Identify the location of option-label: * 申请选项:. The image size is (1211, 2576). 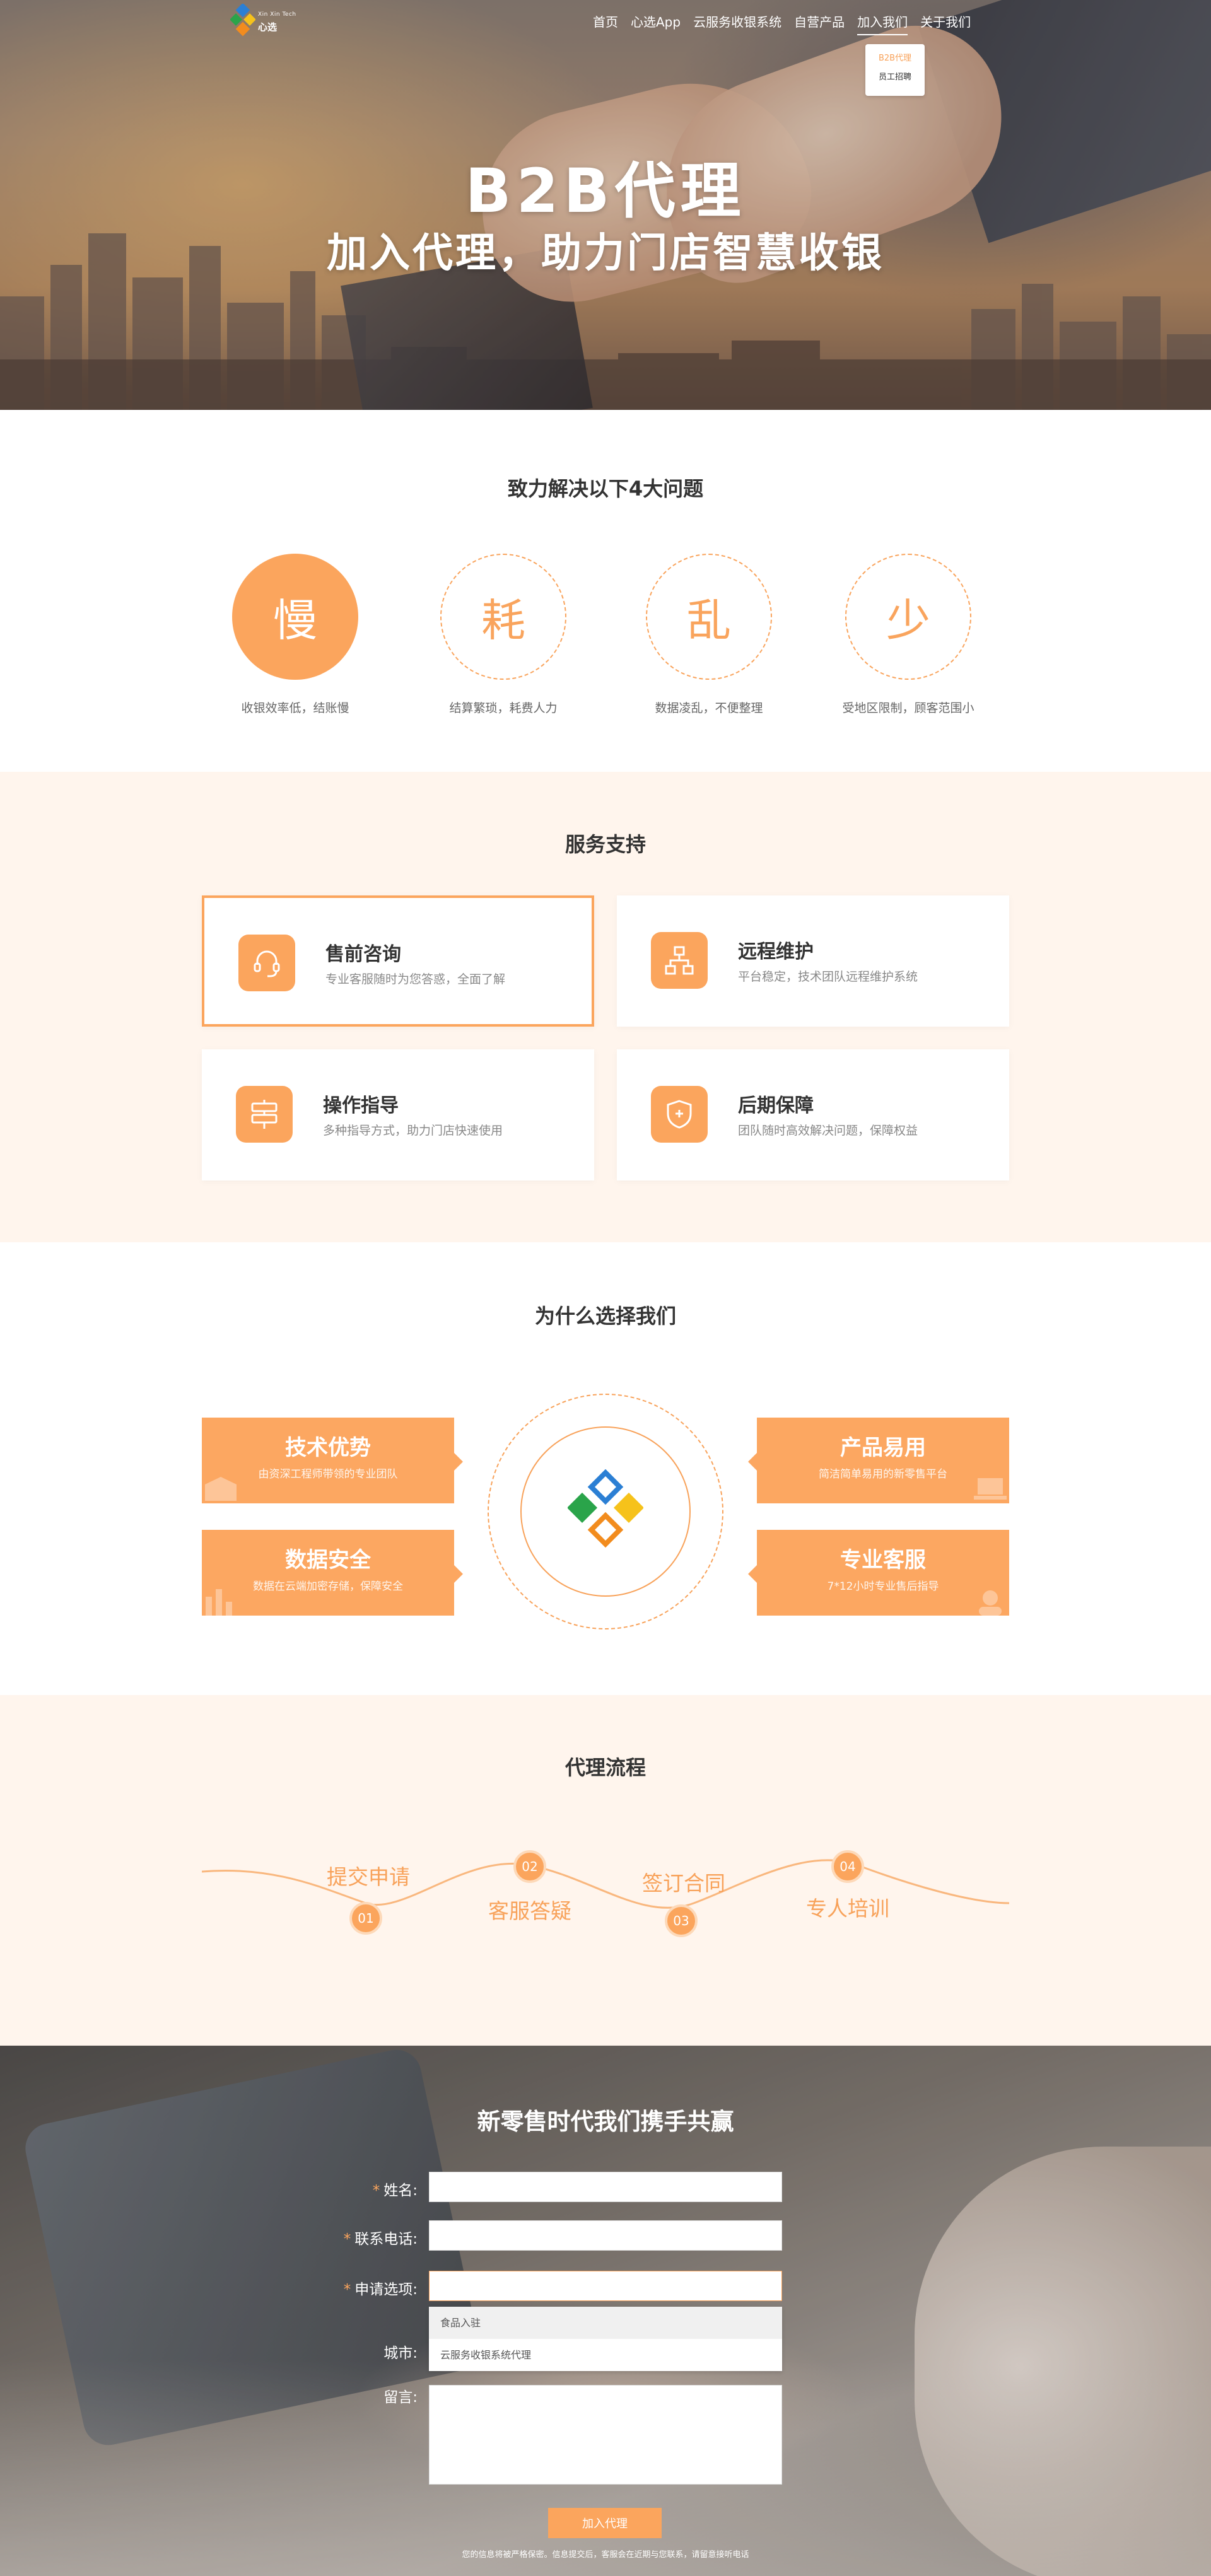
(354, 2288).